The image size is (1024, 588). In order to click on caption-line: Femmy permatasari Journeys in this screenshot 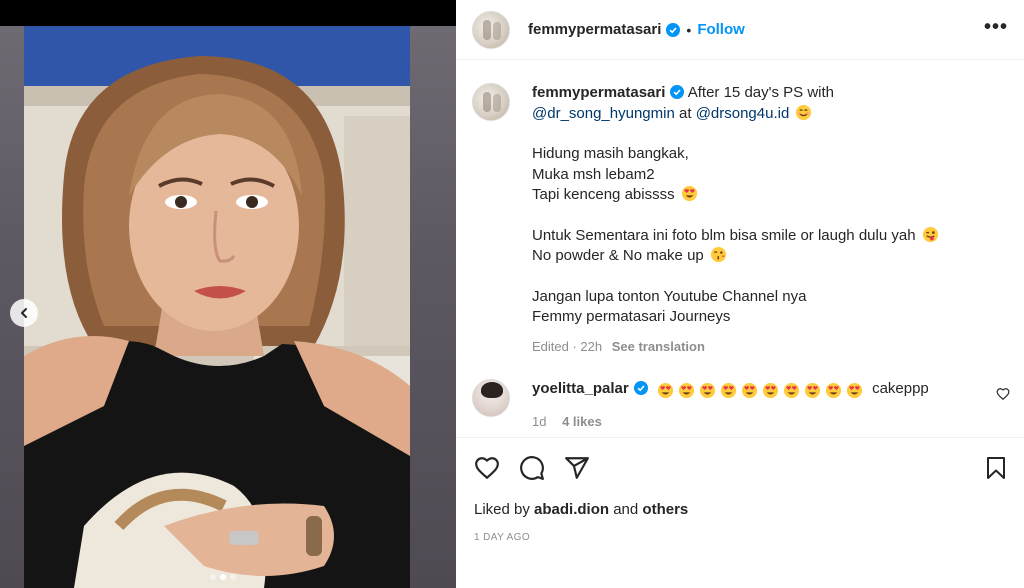, I will do `click(631, 316)`.